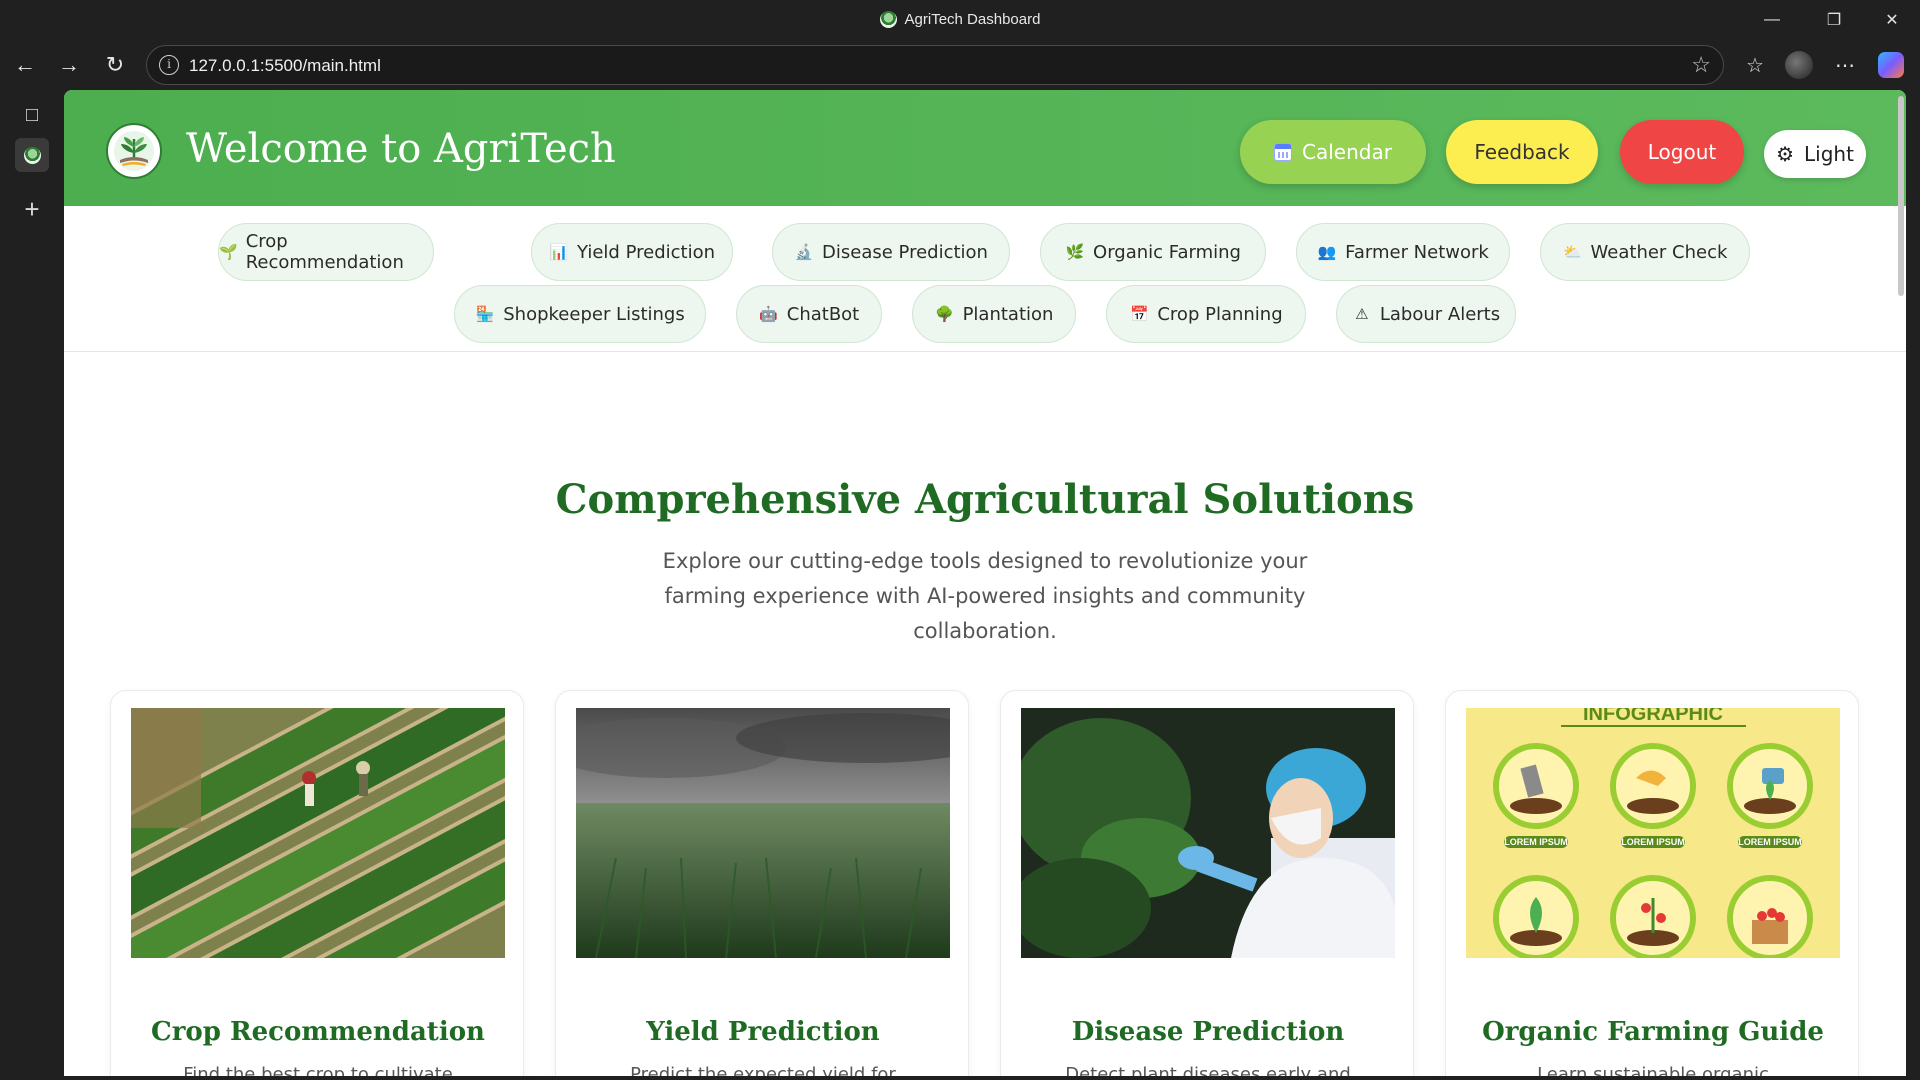 This screenshot has width=1920, height=1080. I want to click on microscope-icon: 🔬, so click(804, 252).